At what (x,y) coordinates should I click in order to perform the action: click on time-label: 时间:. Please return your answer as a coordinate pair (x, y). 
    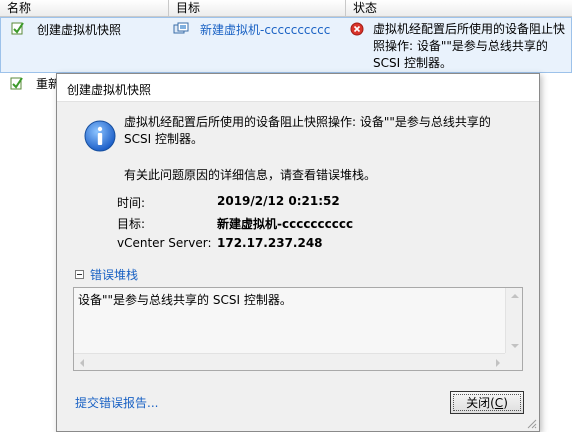
    Looking at the image, I should click on (131, 203).